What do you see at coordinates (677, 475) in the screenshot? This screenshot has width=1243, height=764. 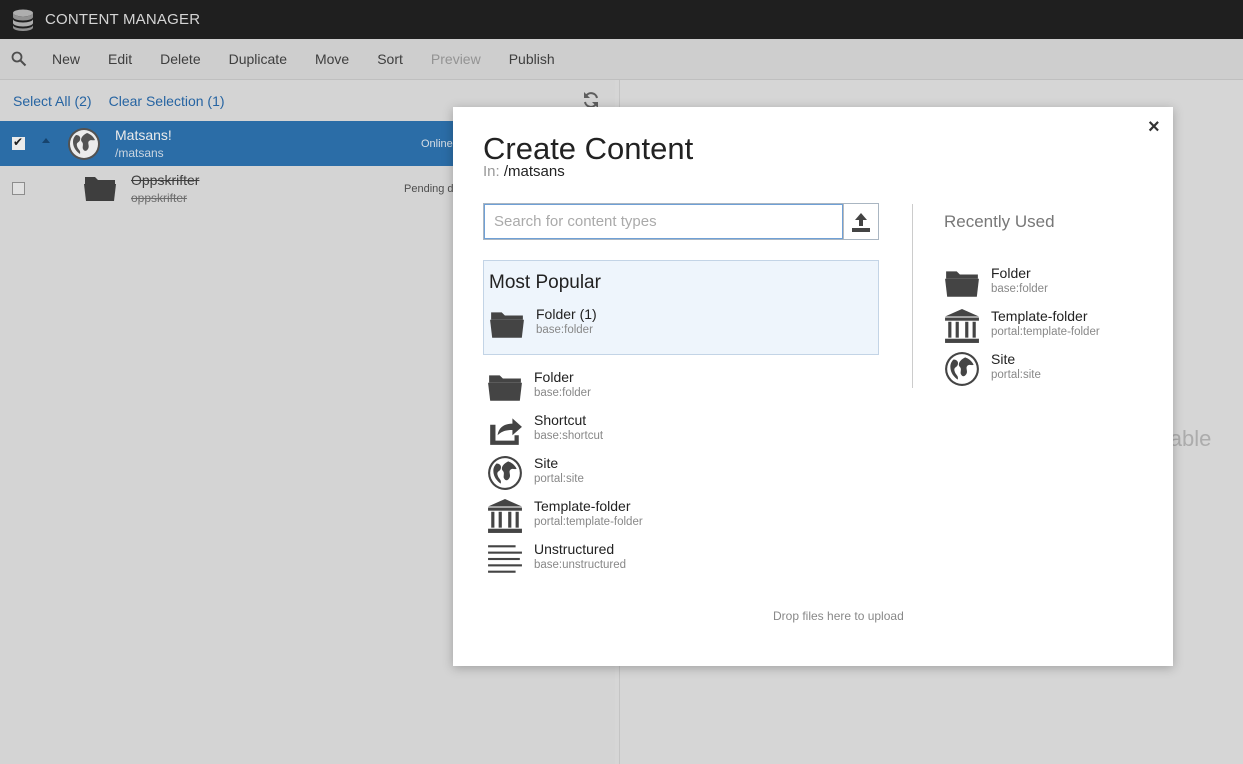 I see `content-type-item: Site portal:site` at bounding box center [677, 475].